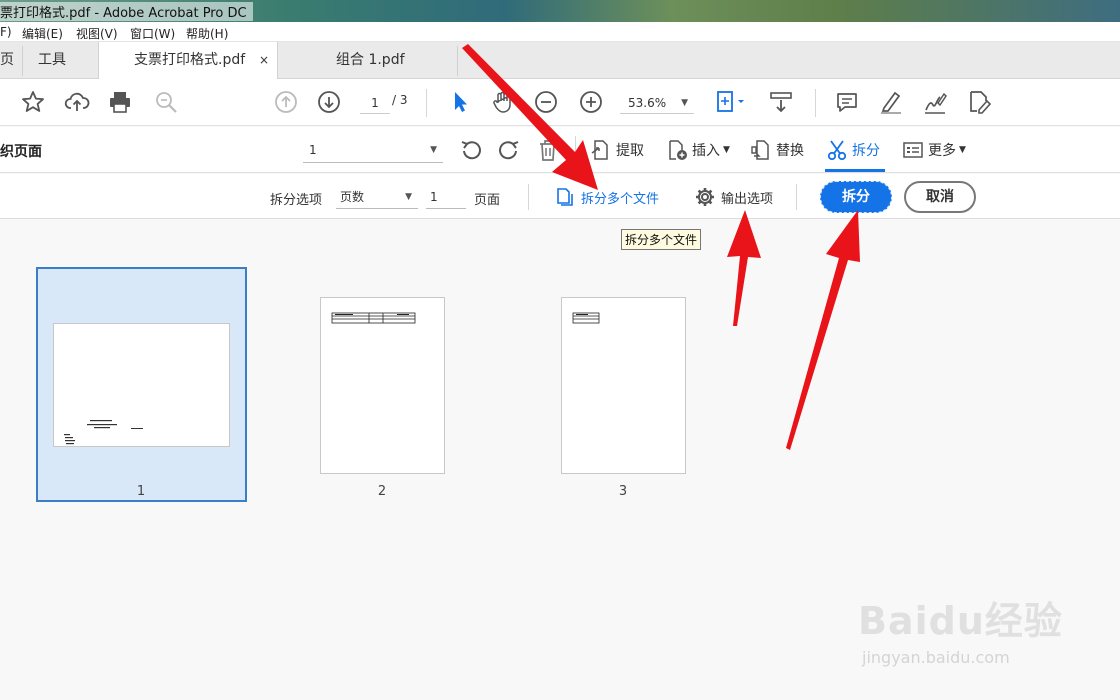  I want to click on tab-bar: 页 工具 支票打印格式.pdf × 组合 1.pdf, so click(560, 61).